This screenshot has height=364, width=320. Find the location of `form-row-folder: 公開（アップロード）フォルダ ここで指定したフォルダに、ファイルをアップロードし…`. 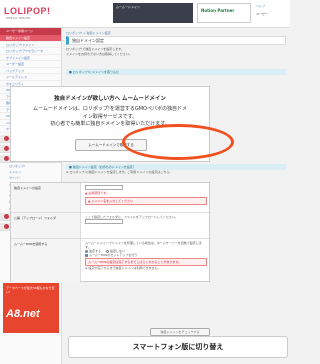

form-row-folder: 公開（アップロード）フォルダ ここで指定したフォルダに、ファイルをアップロードし… is located at coordinates (111, 226).